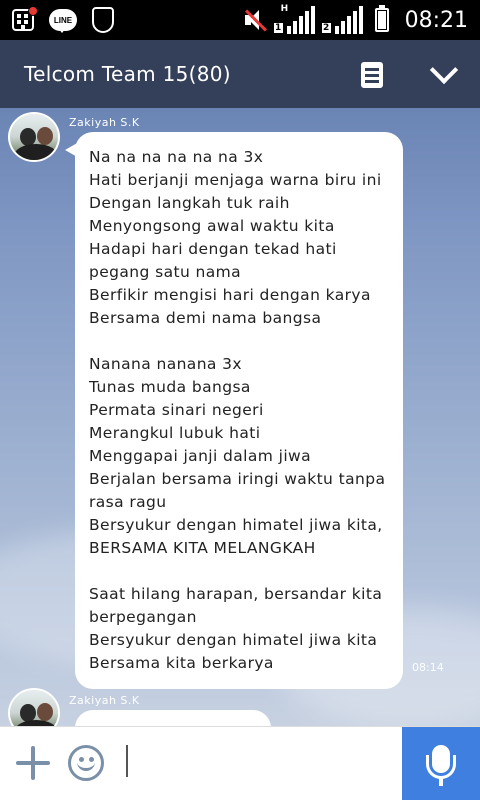 The width and height of the screenshot is (480, 800). What do you see at coordinates (233, 640) in the screenshot?
I see `message-line: Bersyukur dengan himatel jiwa kita` at bounding box center [233, 640].